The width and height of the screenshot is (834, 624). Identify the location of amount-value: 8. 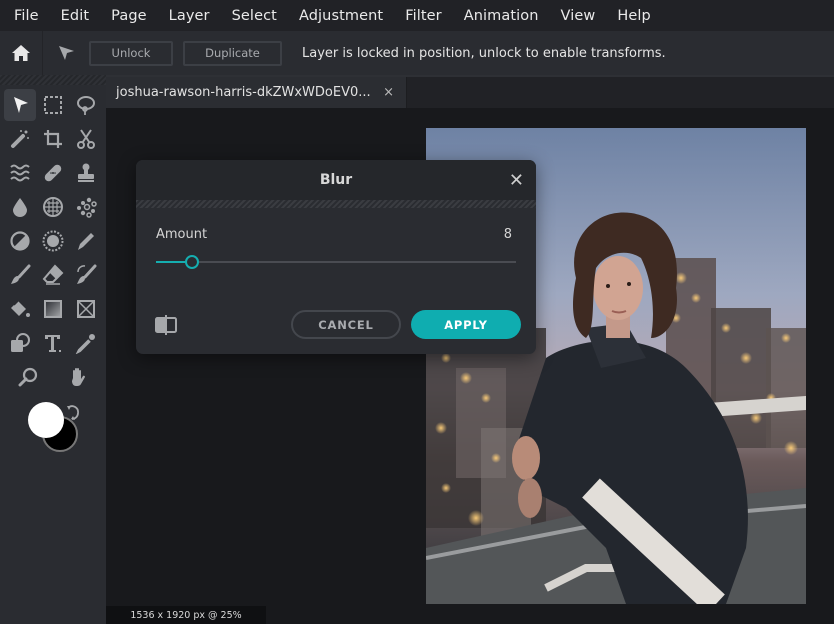
(507, 234).